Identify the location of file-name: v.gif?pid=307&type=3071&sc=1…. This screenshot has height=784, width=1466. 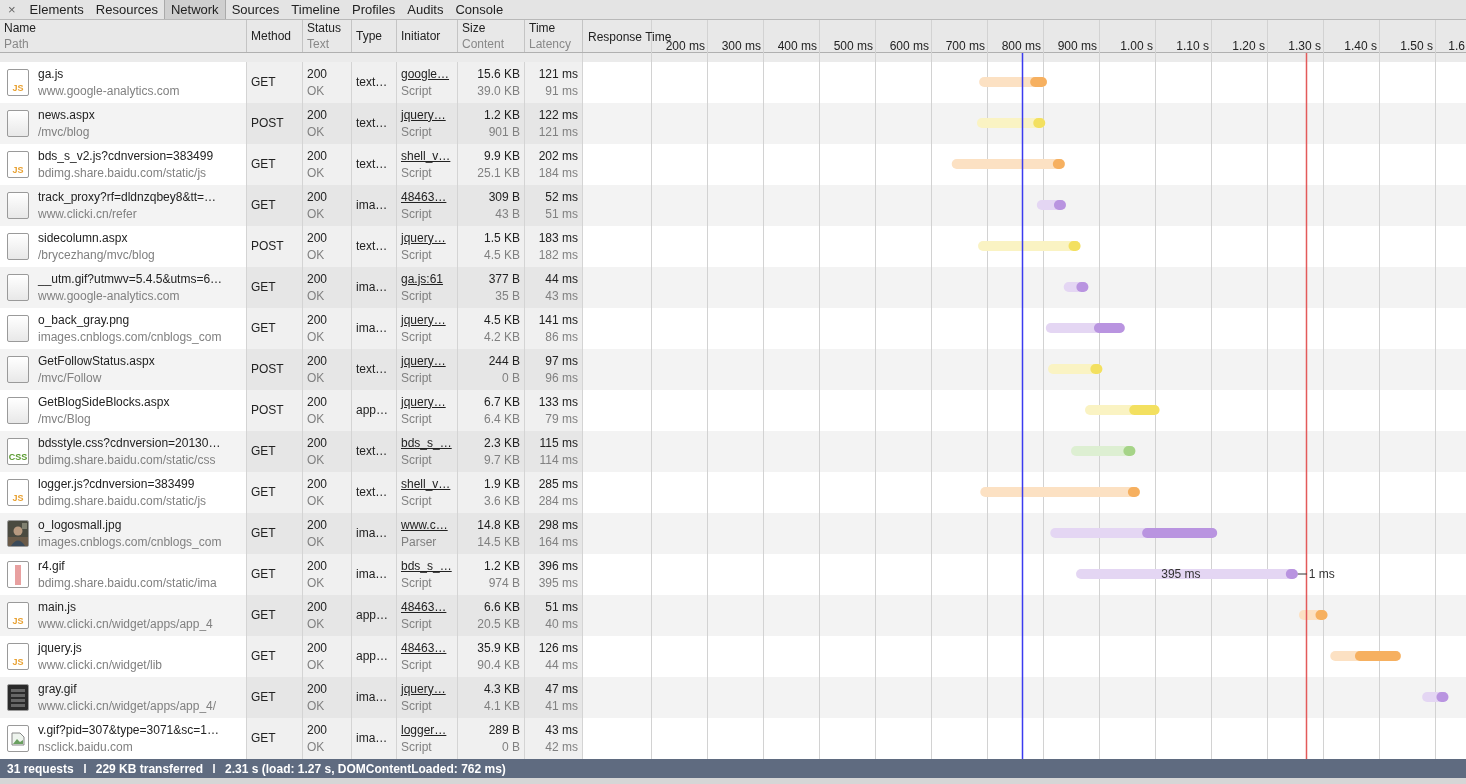
(128, 730).